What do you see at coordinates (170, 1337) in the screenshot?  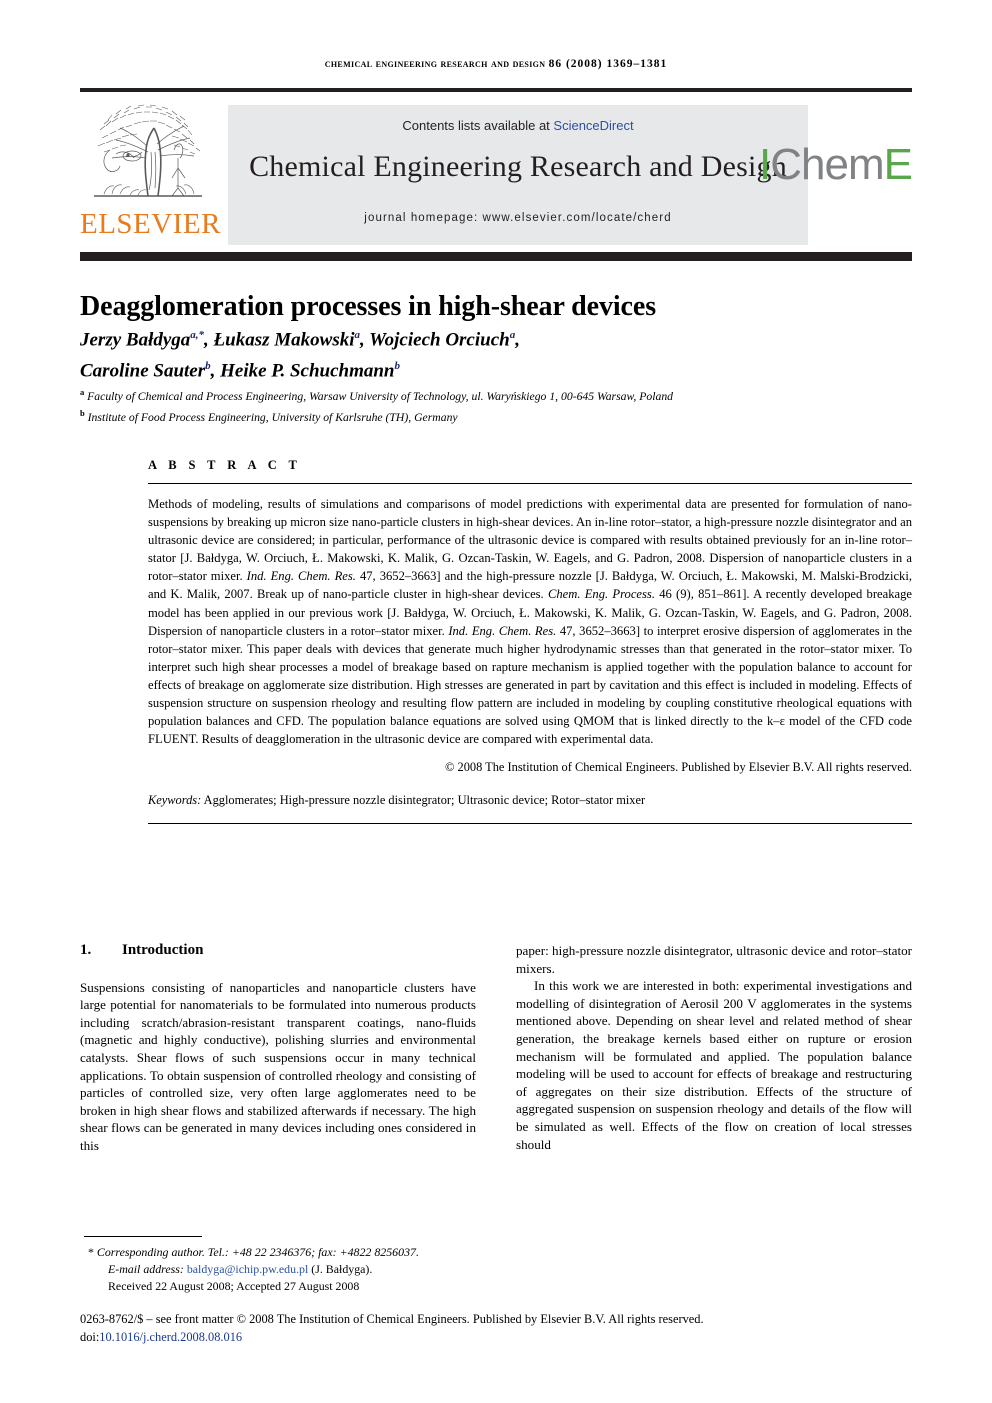 I see `doi-link: 10.1016/j.cherd.2008.08.016` at bounding box center [170, 1337].